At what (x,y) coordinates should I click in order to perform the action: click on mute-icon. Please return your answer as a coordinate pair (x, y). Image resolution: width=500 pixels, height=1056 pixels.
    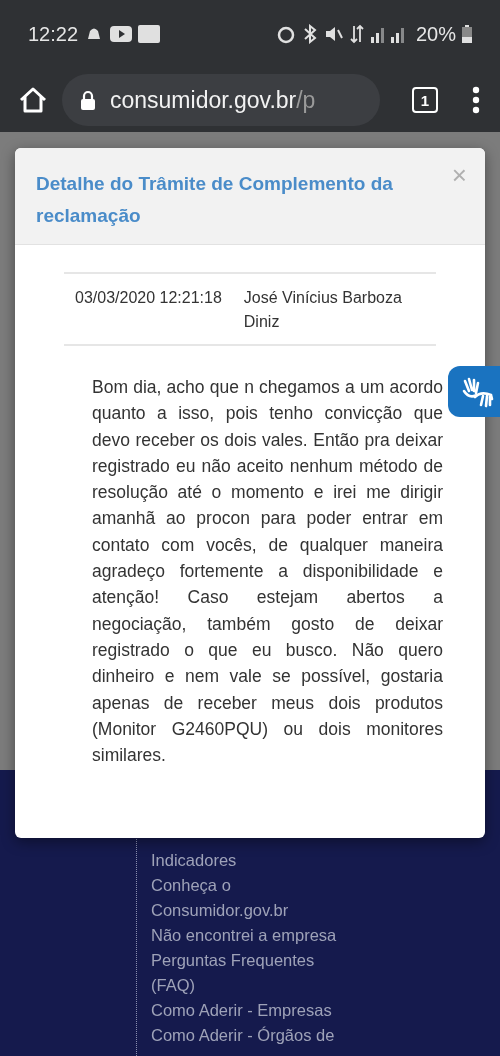
    Looking at the image, I should click on (333, 34).